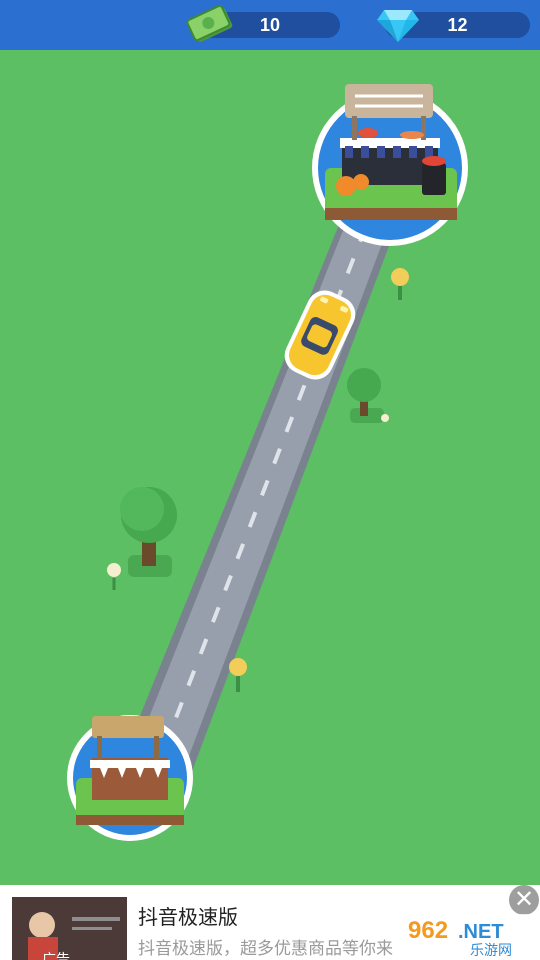  I want to click on cash-bills-icon, so click(209, 23).